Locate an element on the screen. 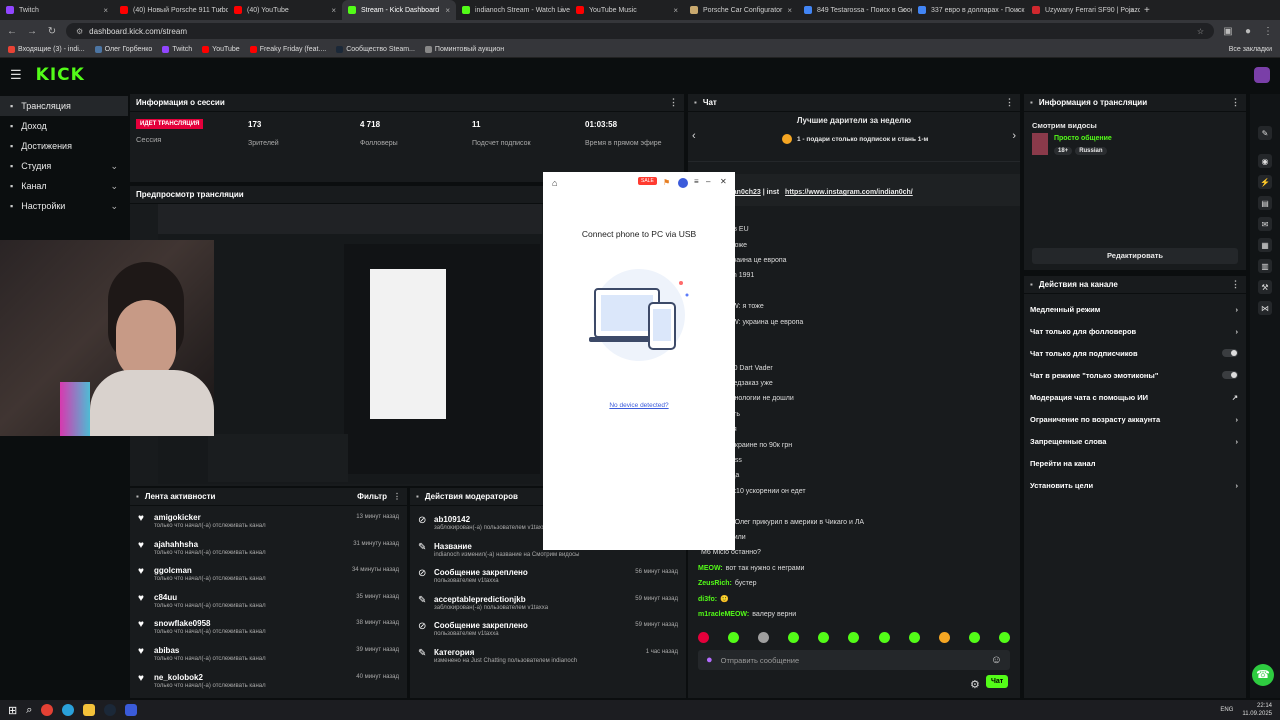 Image resolution: width=1280 pixels, height=720 pixels. minimize-icon: – is located at coordinates (708, 181).